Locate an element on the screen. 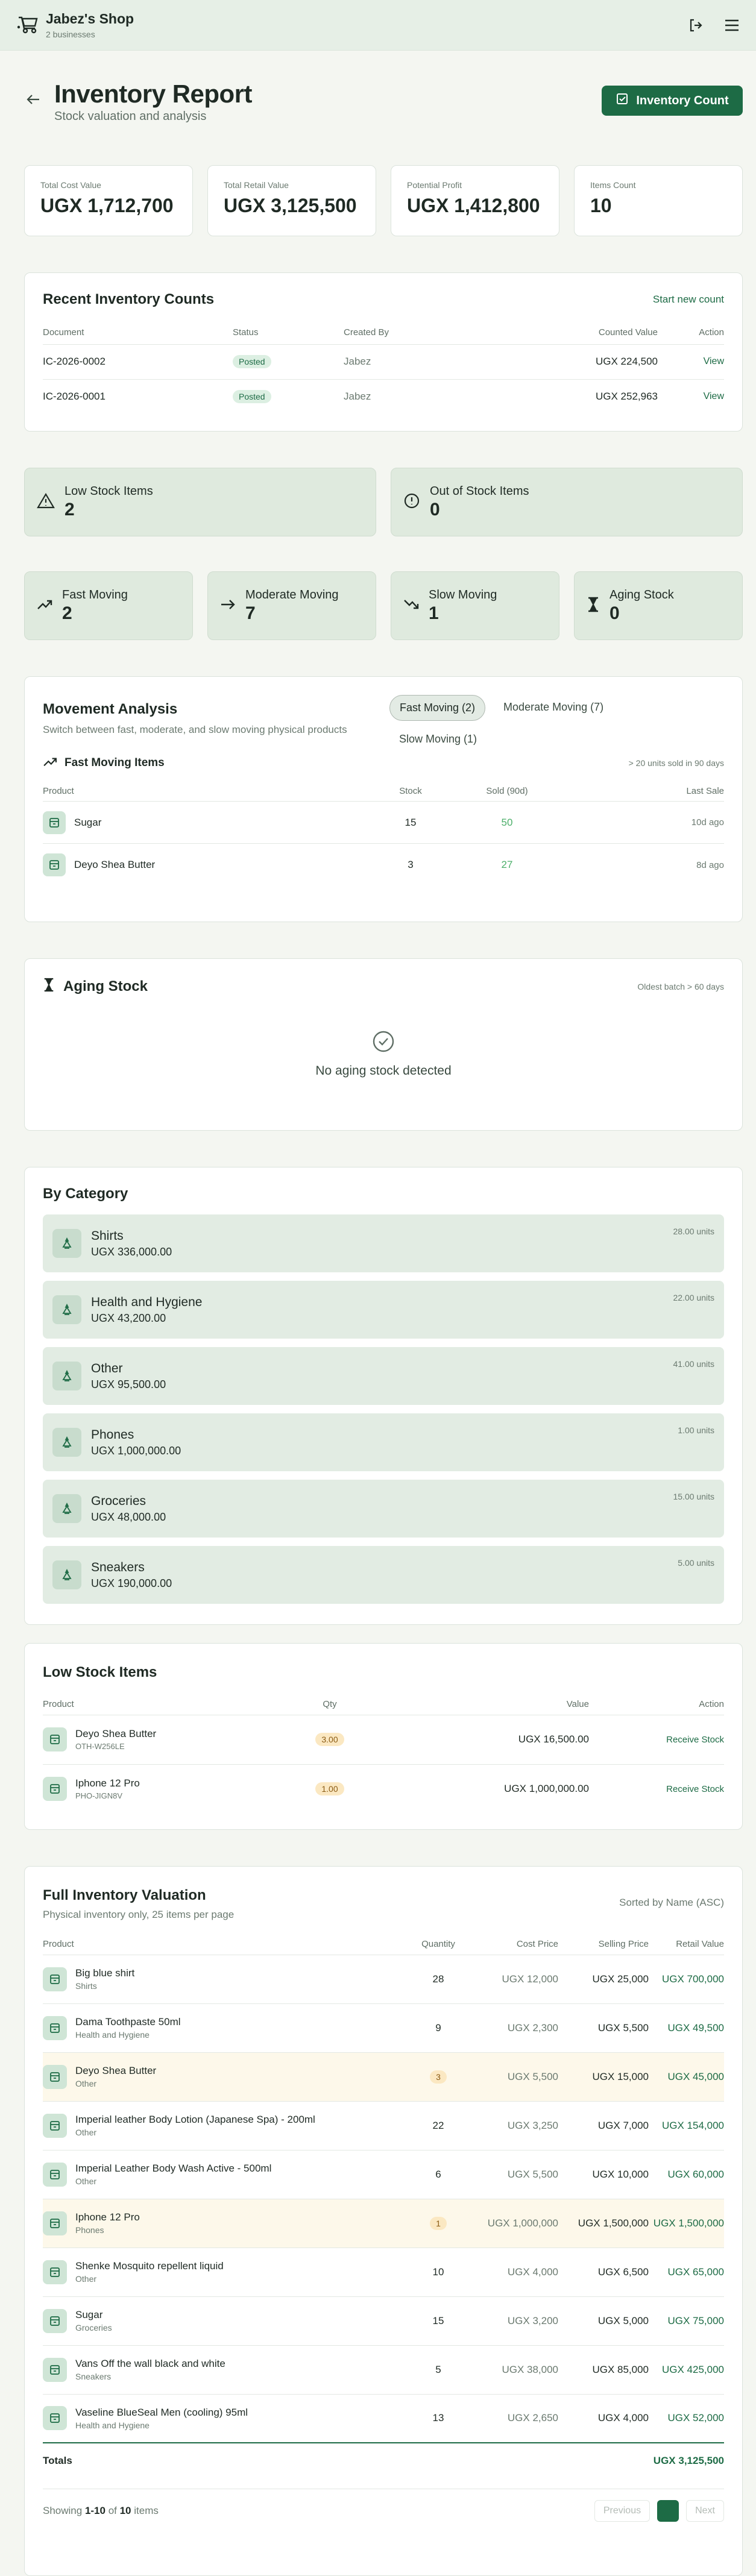 The image size is (756, 2576). tab-fast-moving: Fast Moving (2) is located at coordinates (438, 708).